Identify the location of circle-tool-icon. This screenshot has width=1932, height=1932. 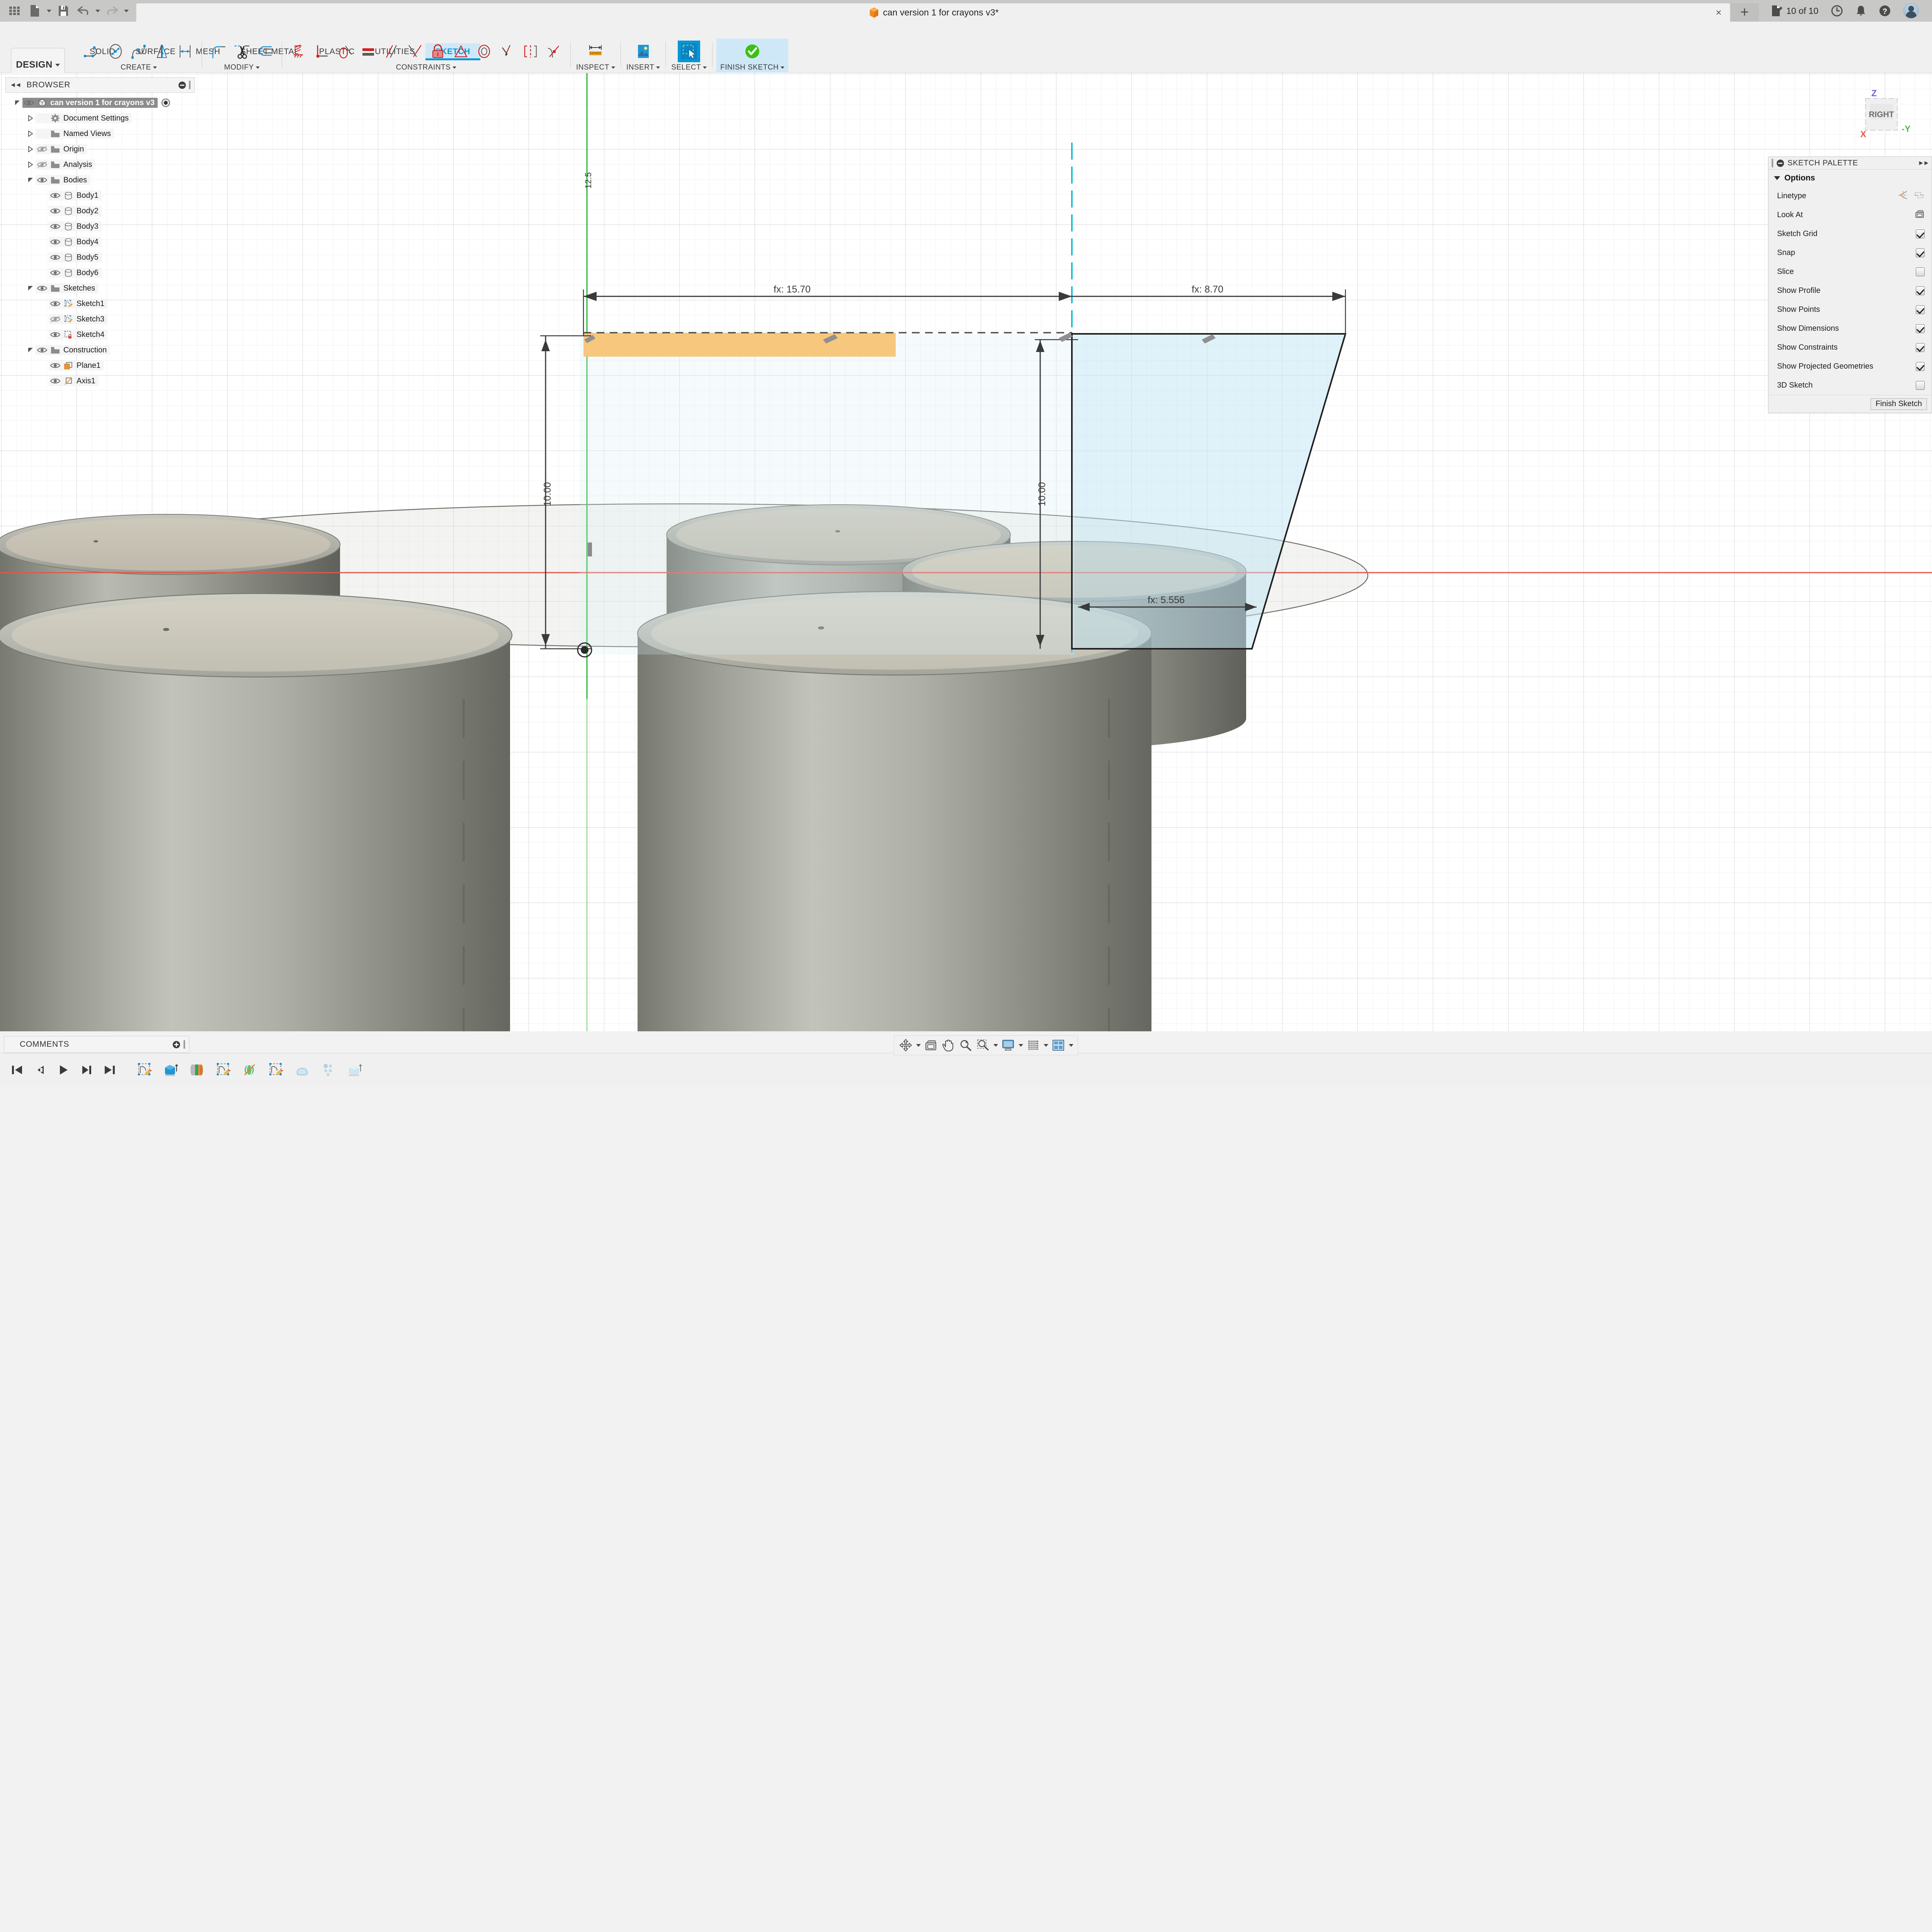
(116, 51).